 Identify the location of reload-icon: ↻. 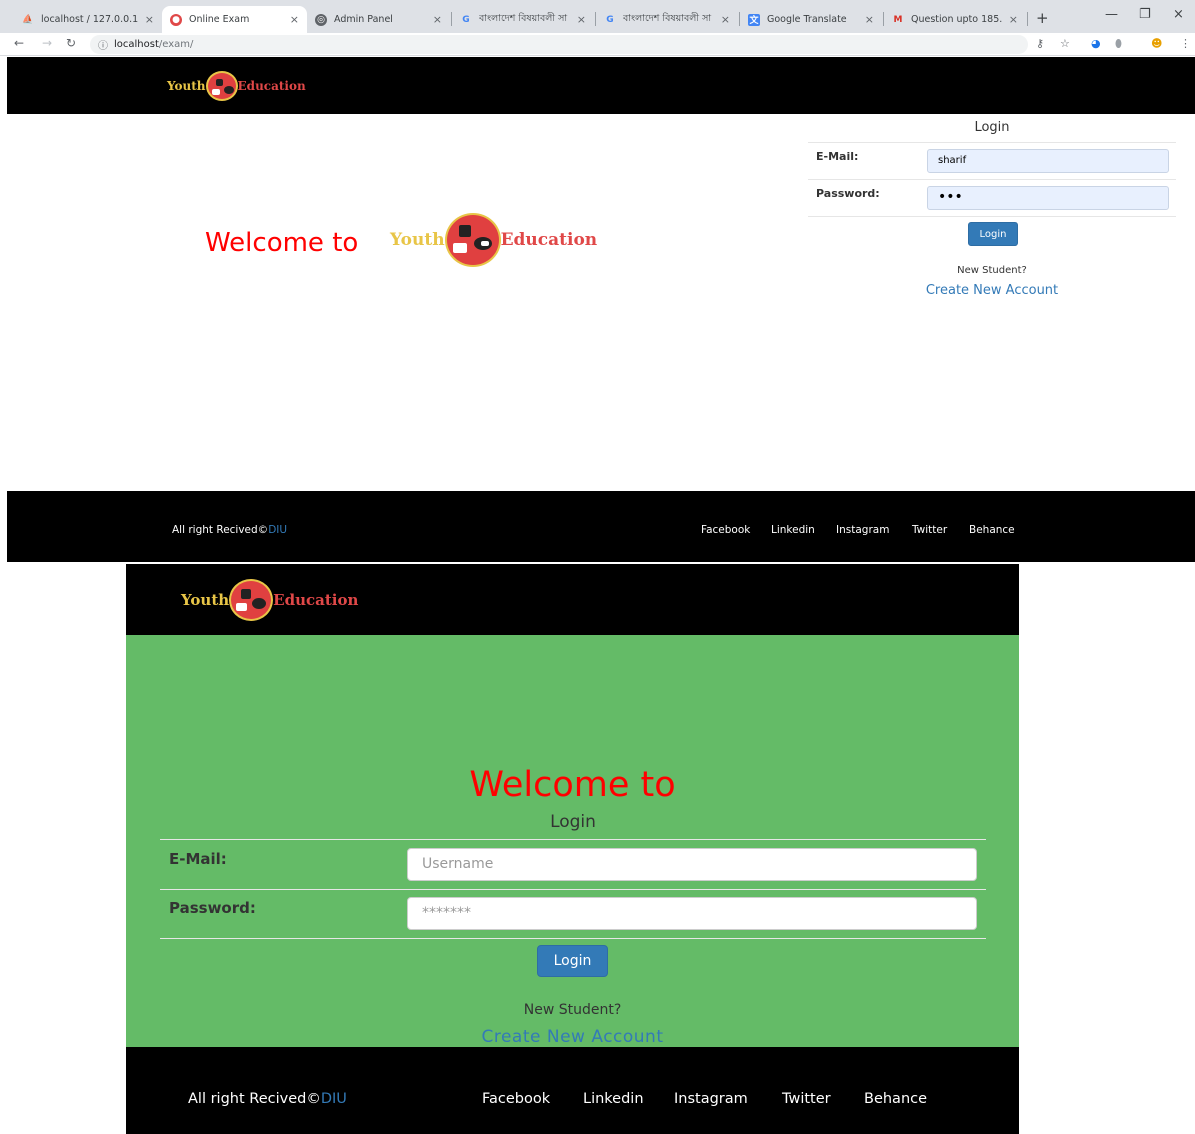
(71, 43).